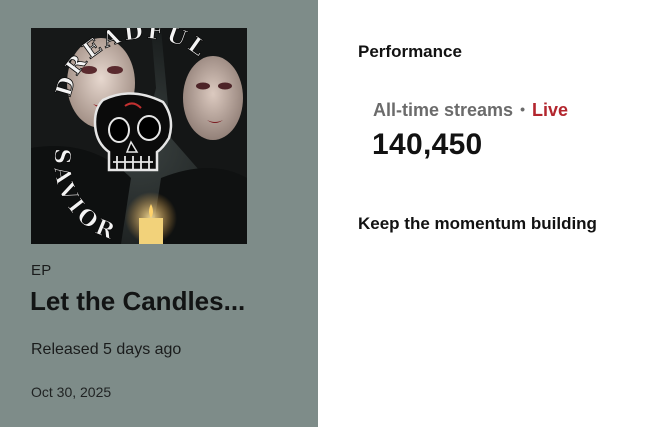 The height and width of the screenshot is (427, 647). What do you see at coordinates (477, 223) in the screenshot?
I see `momentum-heading: Keep the momentum building` at bounding box center [477, 223].